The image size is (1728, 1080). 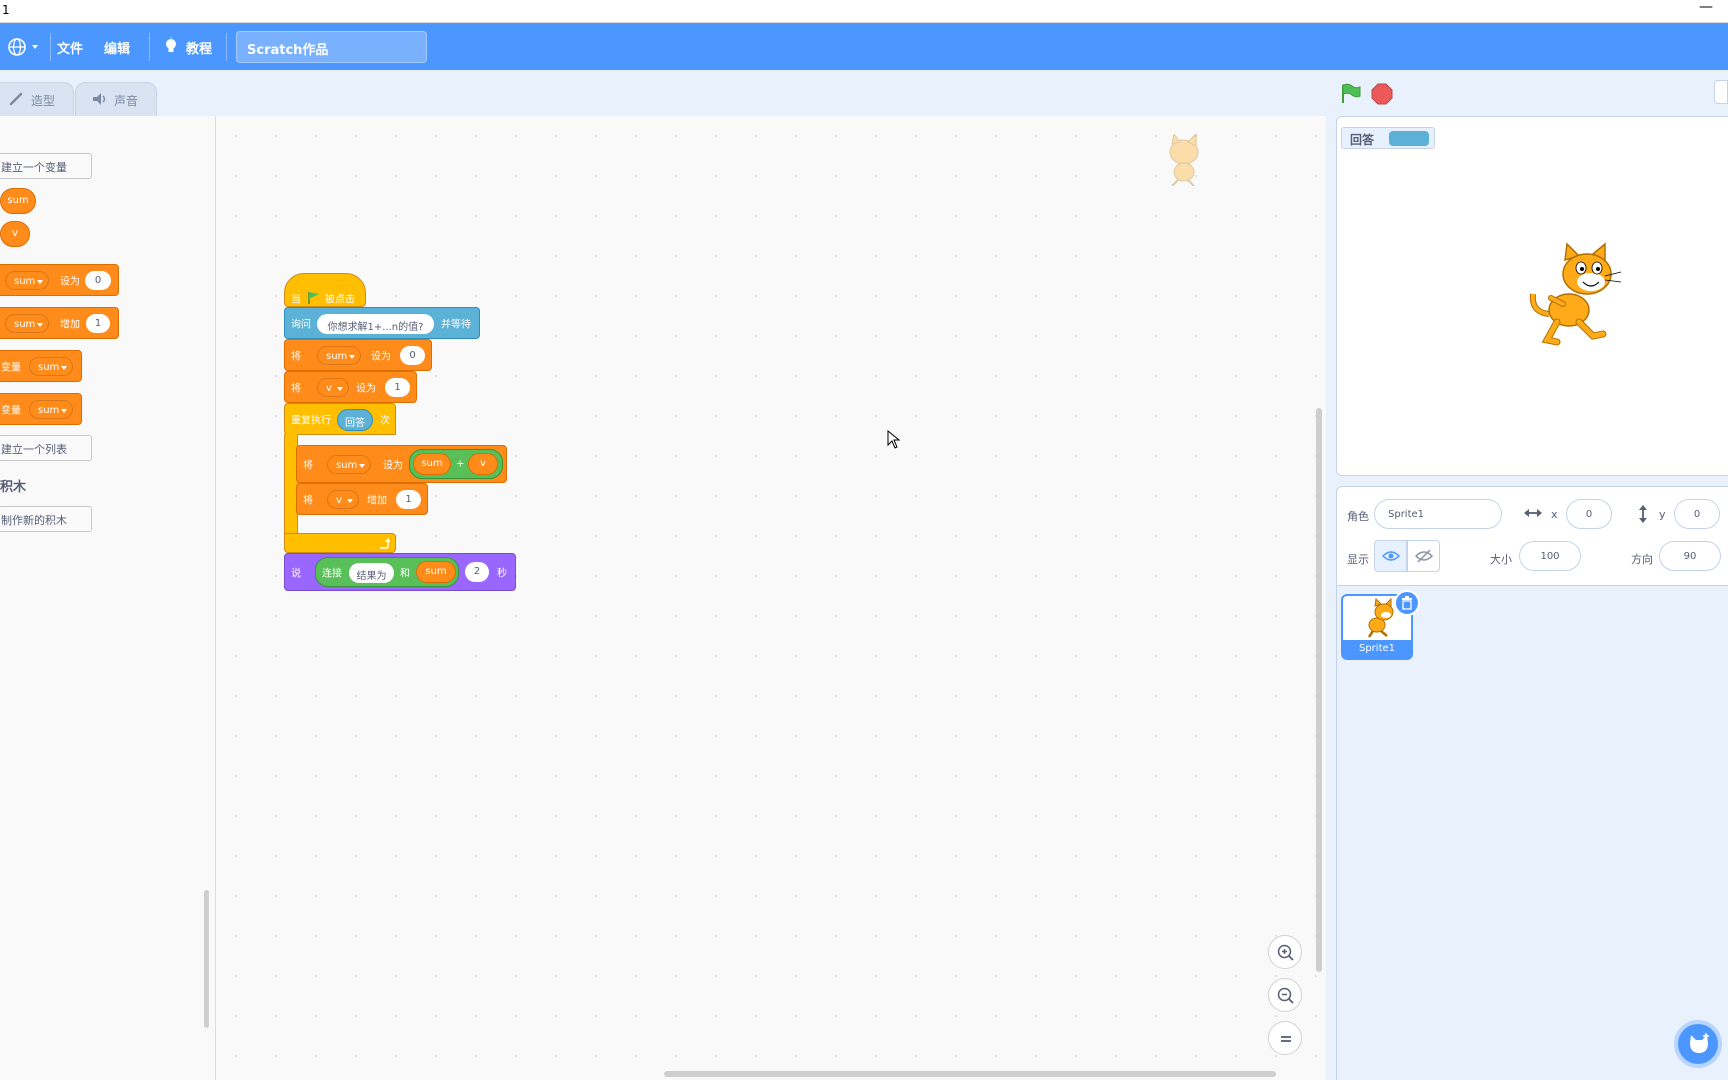 What do you see at coordinates (37, 99) in the screenshot?
I see `tab-costumes: 造型` at bounding box center [37, 99].